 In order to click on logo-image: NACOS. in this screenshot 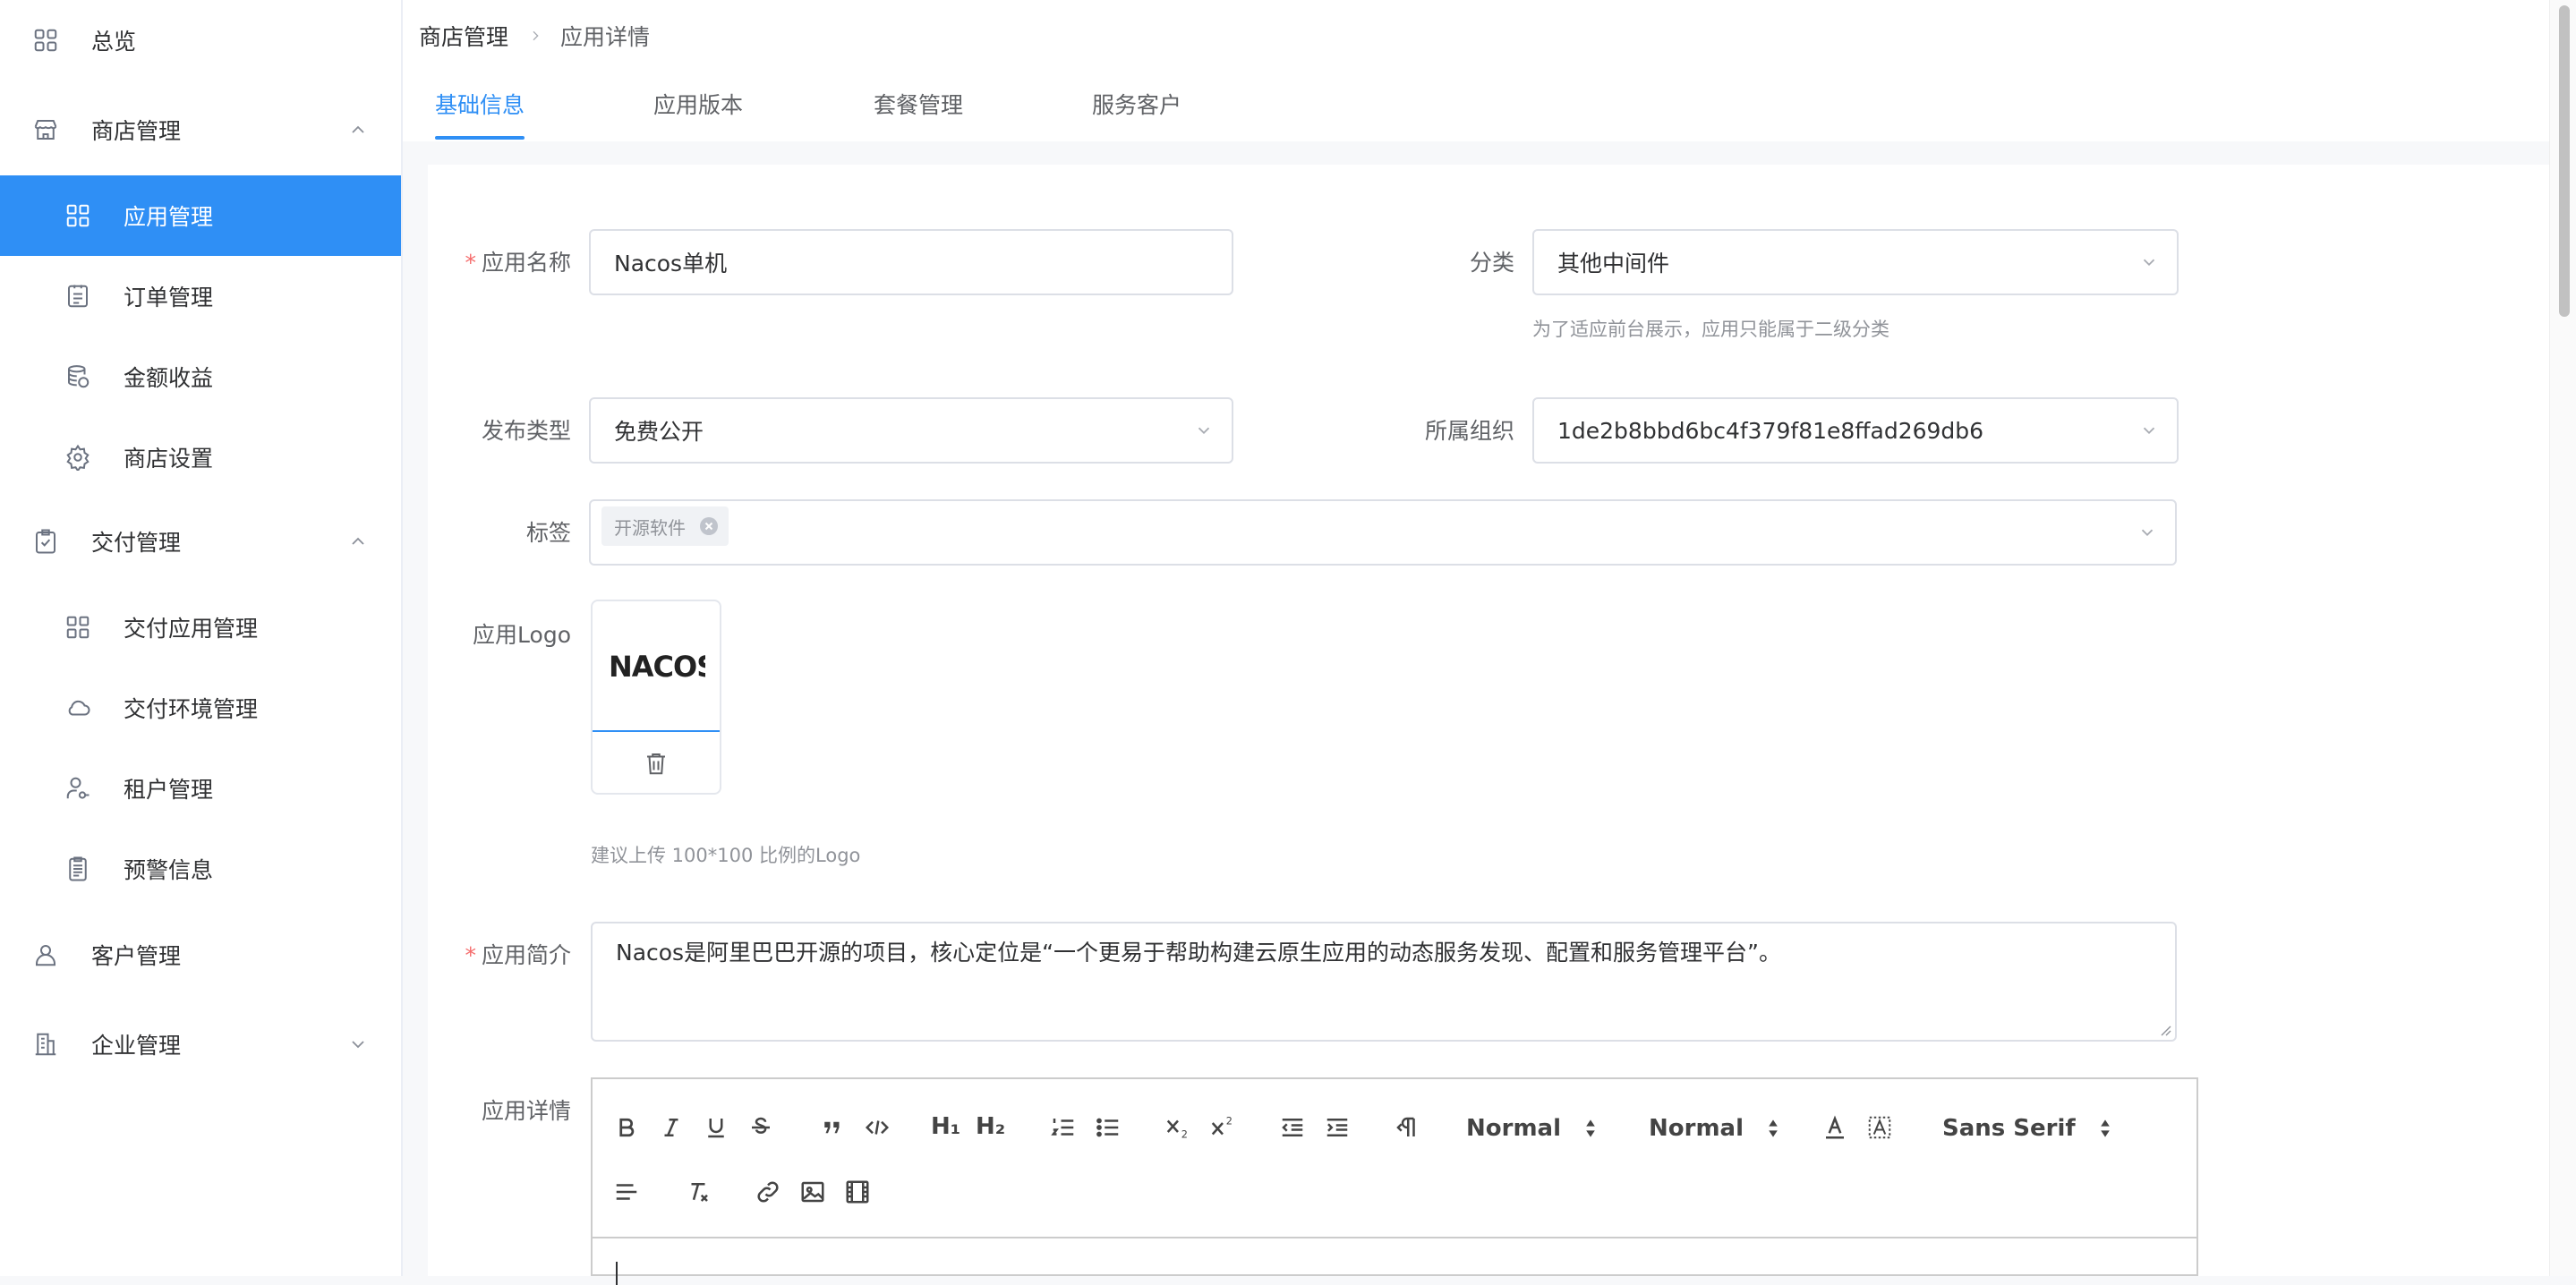, I will do `click(656, 666)`.